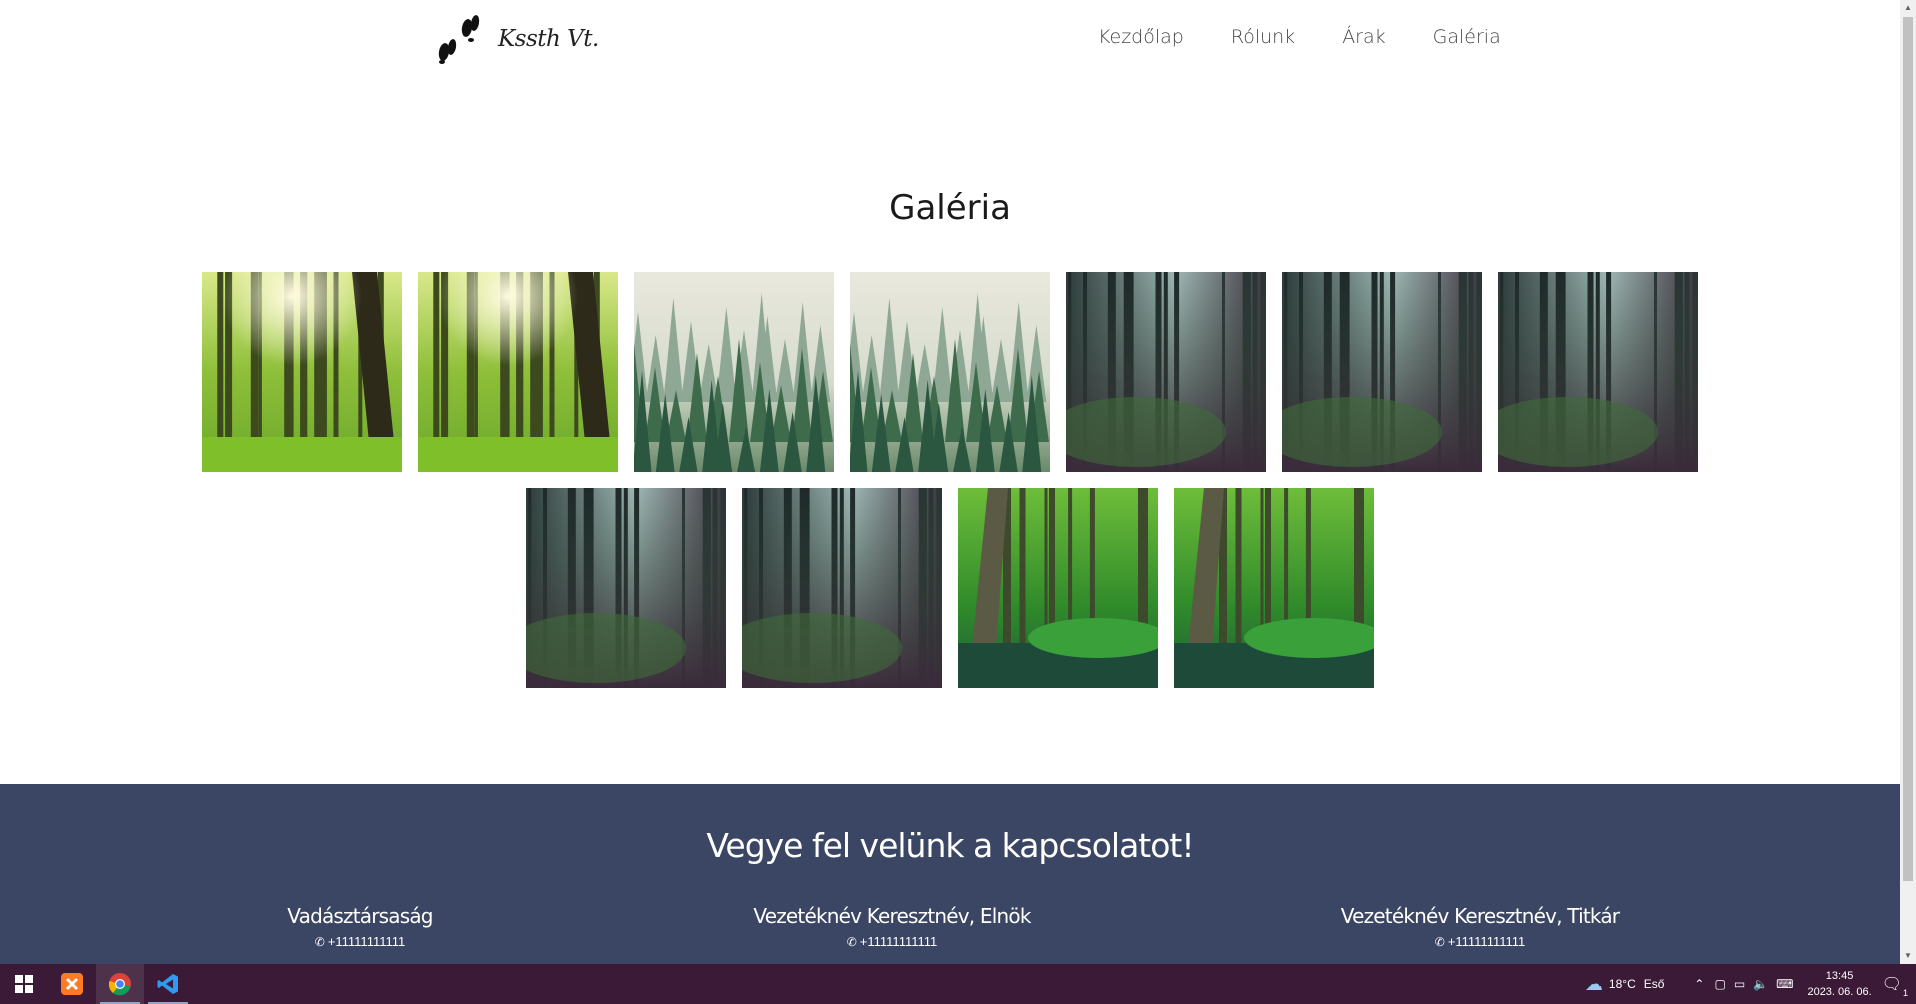  What do you see at coordinates (1908, 8) in the screenshot?
I see `scroll-up-arrow-icon: ▲` at bounding box center [1908, 8].